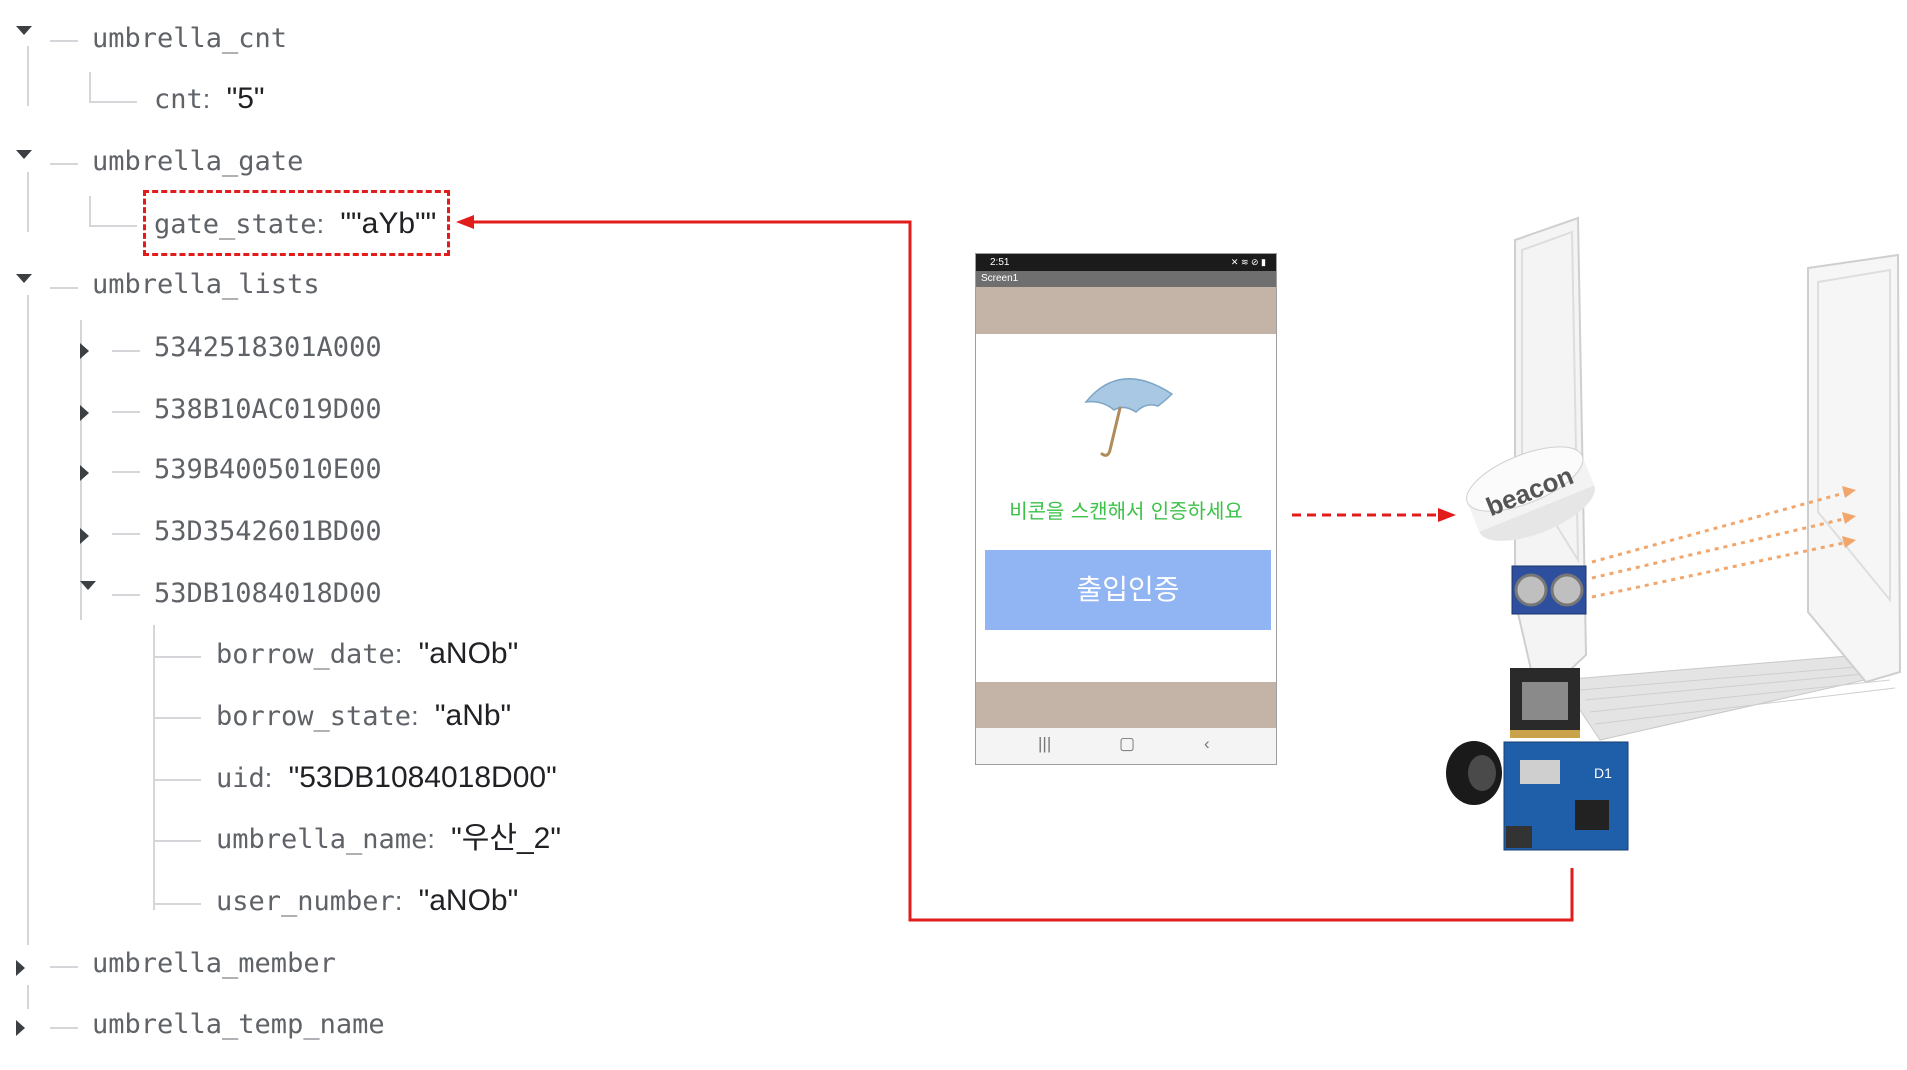 The image size is (1907, 1070). I want to click on gate-device-illustration: beacon D1, so click(1674, 533).